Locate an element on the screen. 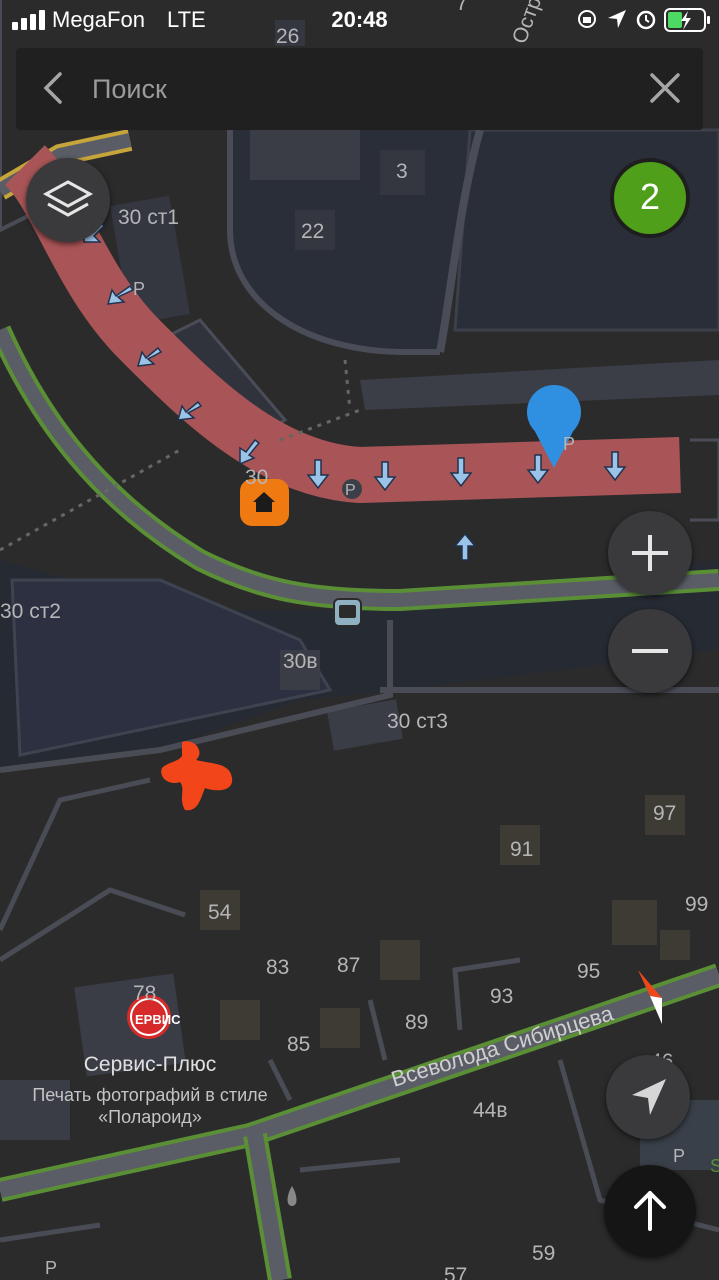 The width and height of the screenshot is (719, 1280). map-label: 89 is located at coordinates (416, 1022).